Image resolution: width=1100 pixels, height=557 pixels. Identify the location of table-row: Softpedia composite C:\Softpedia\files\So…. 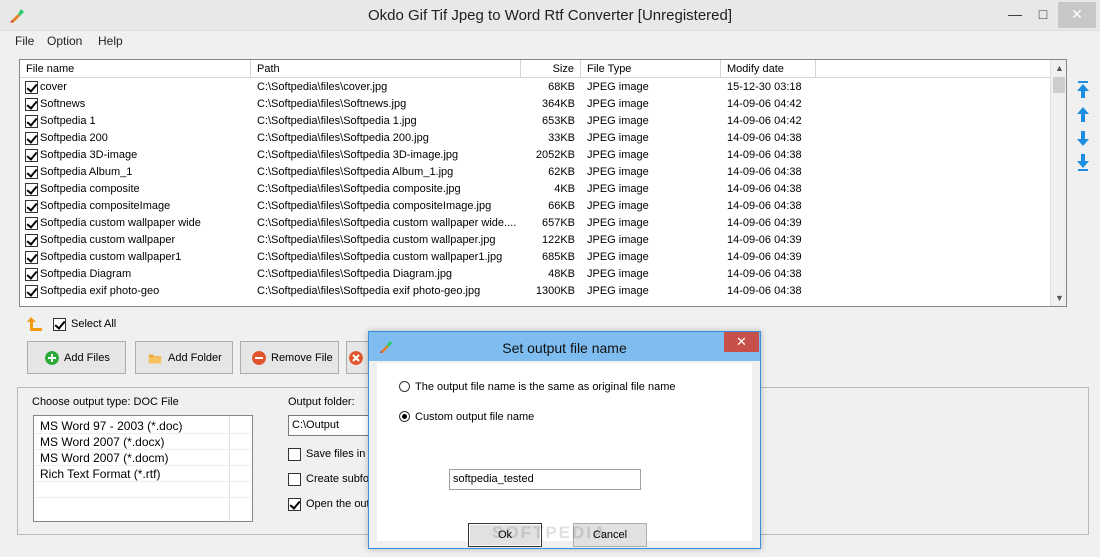
(535, 189).